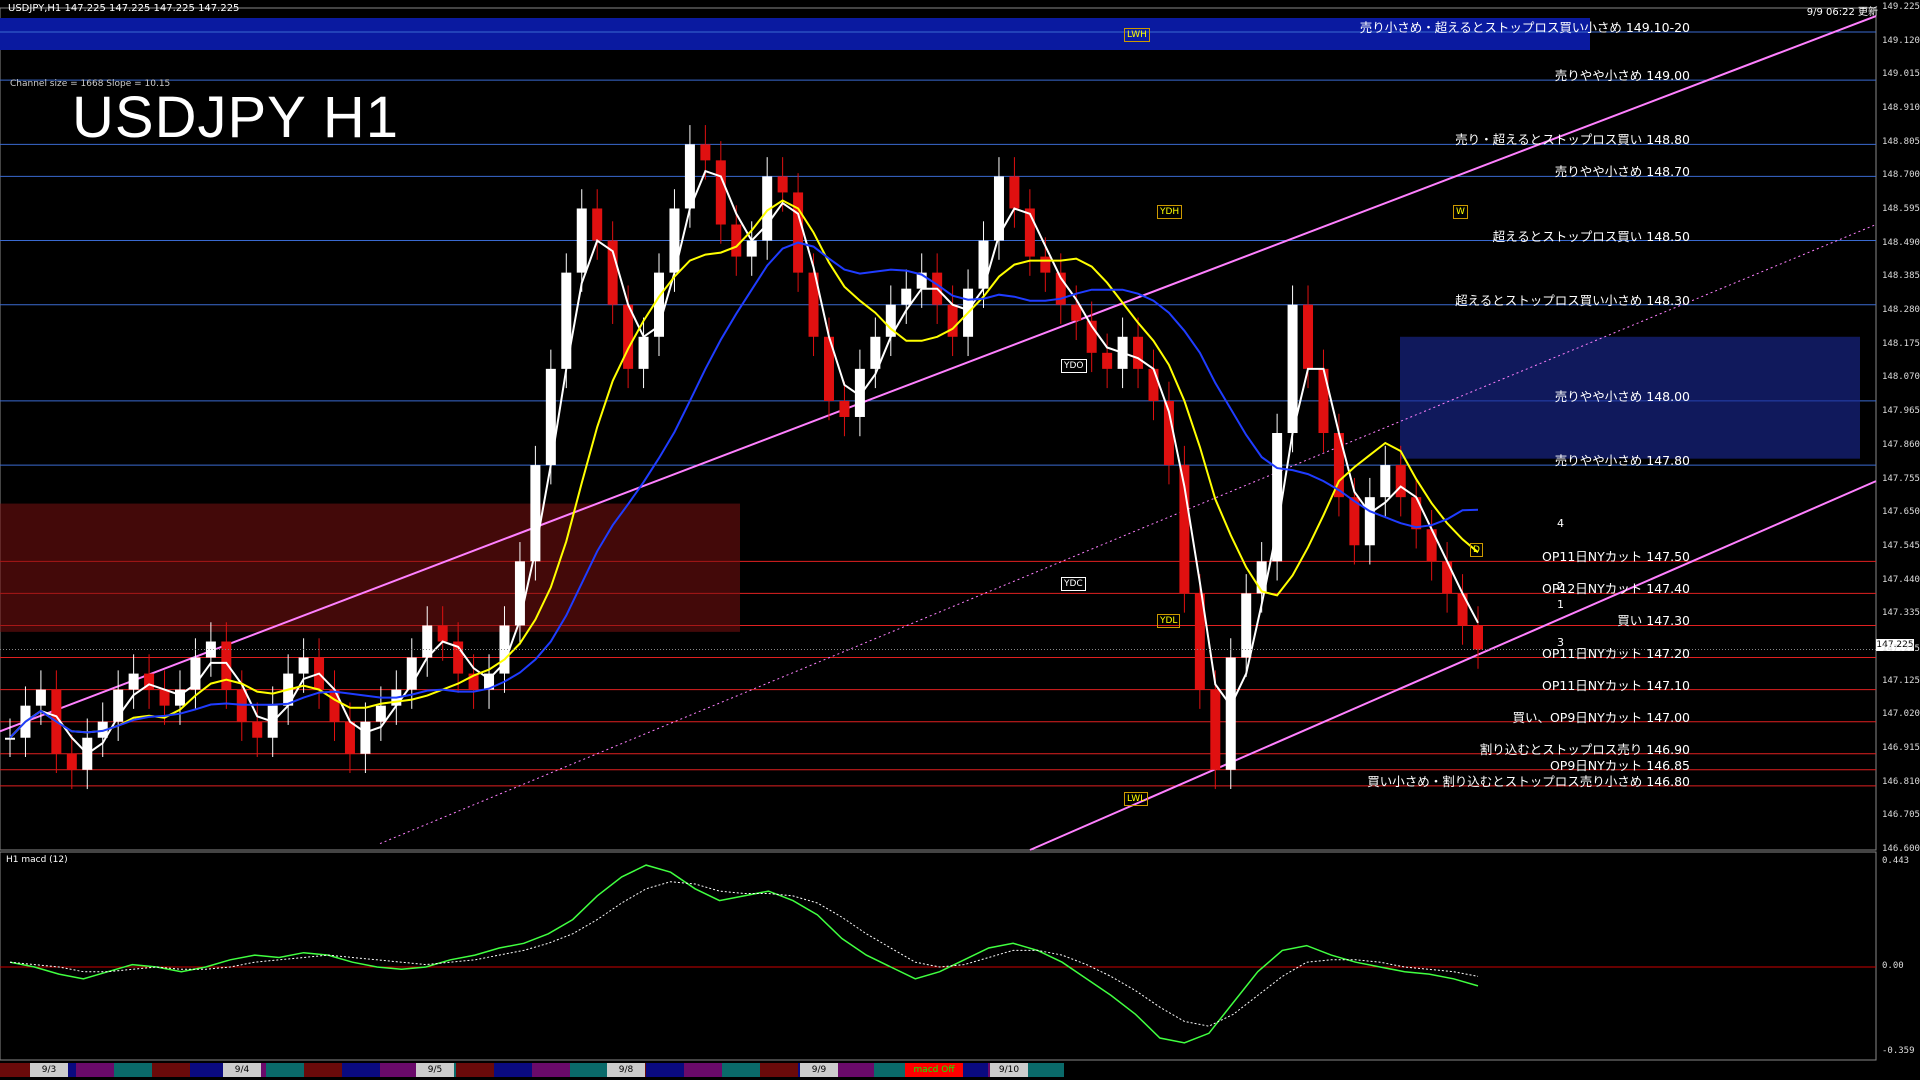 Image resolution: width=1920 pixels, height=1080 pixels. I want to click on ydl-tag: YDL, so click(1169, 621).